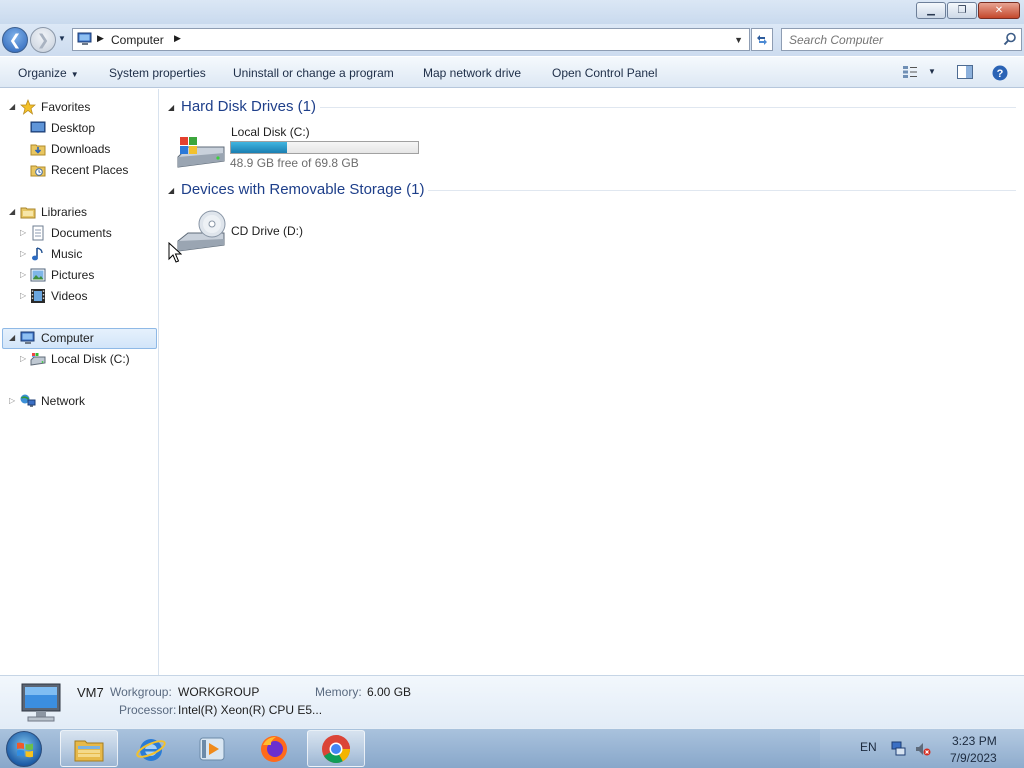 This screenshot has width=1024, height=768. I want to click on address-history-dropdown-icon: ▼, so click(738, 40).